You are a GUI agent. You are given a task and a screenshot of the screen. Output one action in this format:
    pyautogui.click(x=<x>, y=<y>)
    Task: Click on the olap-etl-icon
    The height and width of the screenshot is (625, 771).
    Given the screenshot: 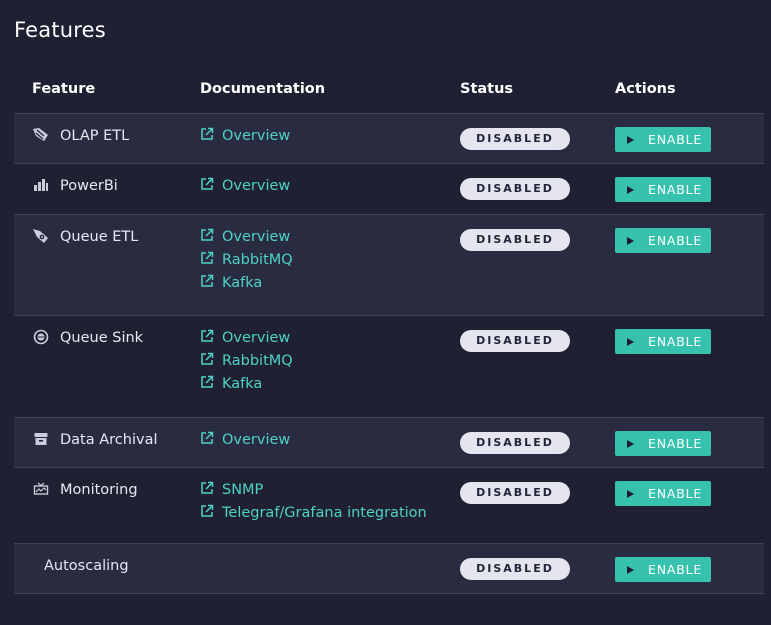 What is the action you would take?
    pyautogui.click(x=41, y=135)
    